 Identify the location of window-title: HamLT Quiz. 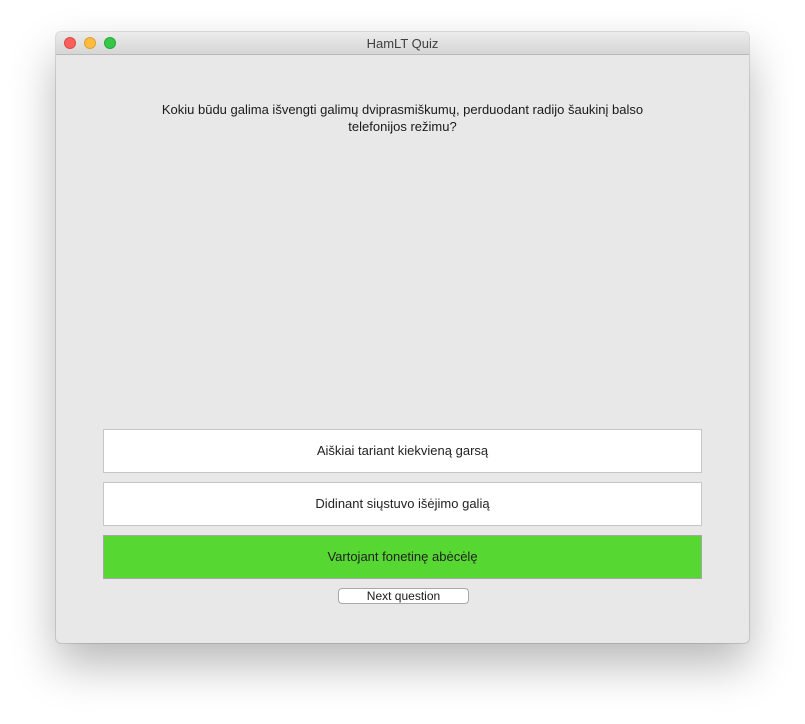
(402, 43).